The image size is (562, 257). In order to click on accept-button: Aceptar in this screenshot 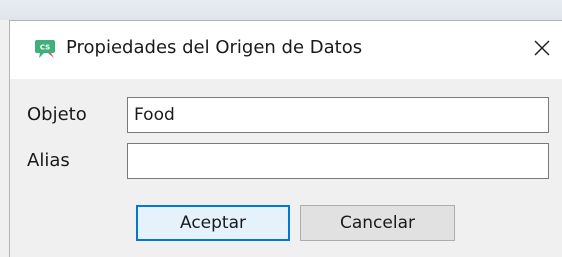, I will do `click(213, 223)`.